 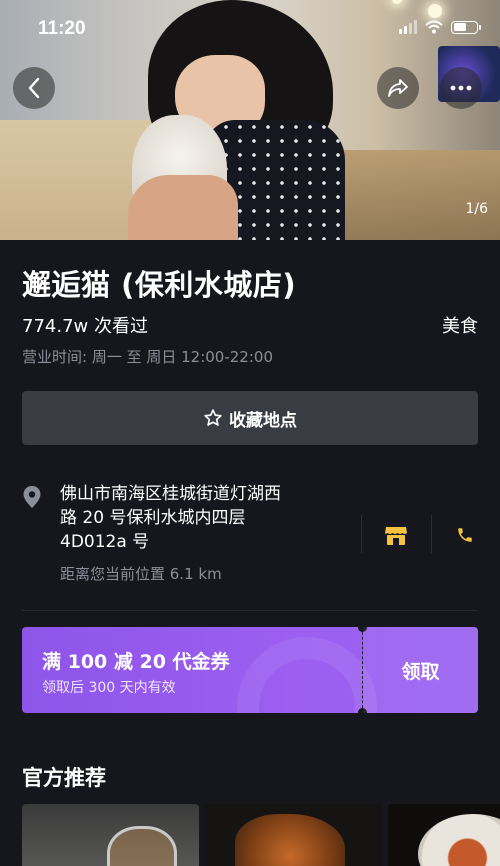 I want to click on coupon-decoration, so click(x=307, y=675).